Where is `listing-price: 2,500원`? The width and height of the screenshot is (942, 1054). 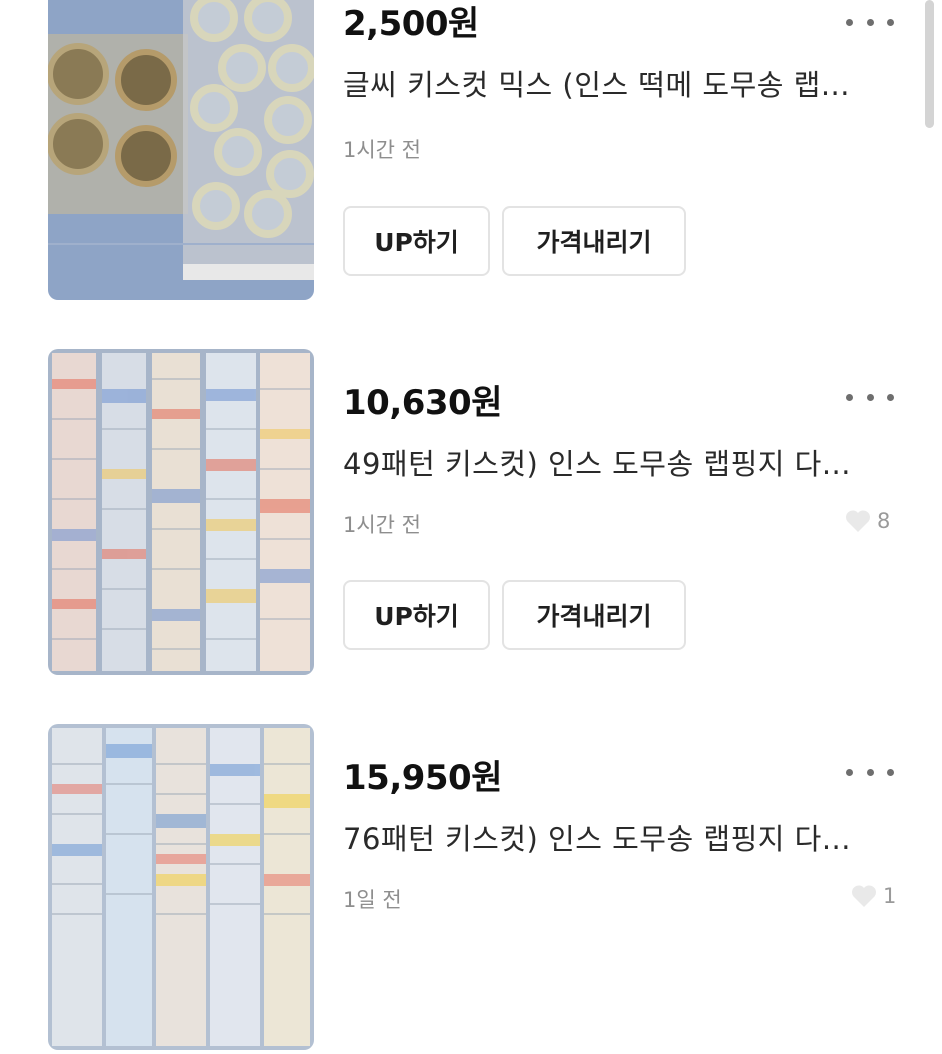 listing-price: 2,500원 is located at coordinates (411, 24).